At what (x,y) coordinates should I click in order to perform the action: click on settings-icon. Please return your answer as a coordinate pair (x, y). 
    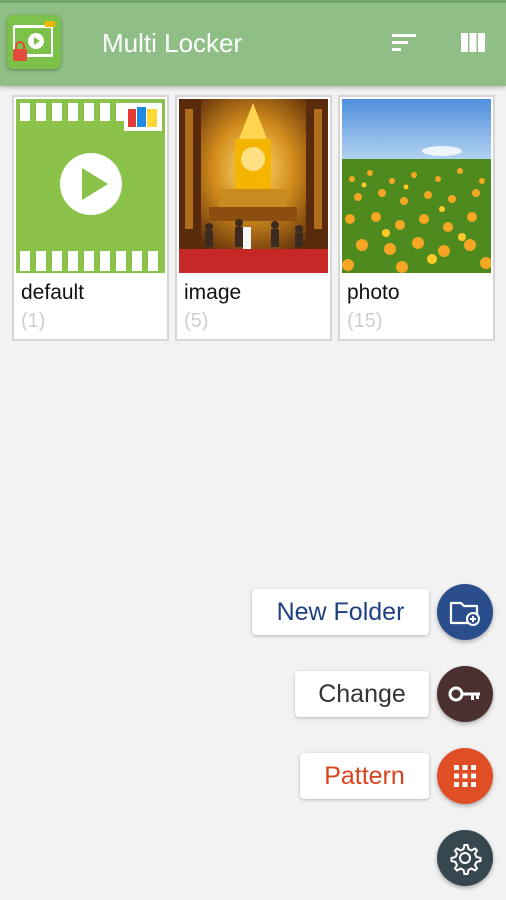
    Looking at the image, I should click on (466, 859).